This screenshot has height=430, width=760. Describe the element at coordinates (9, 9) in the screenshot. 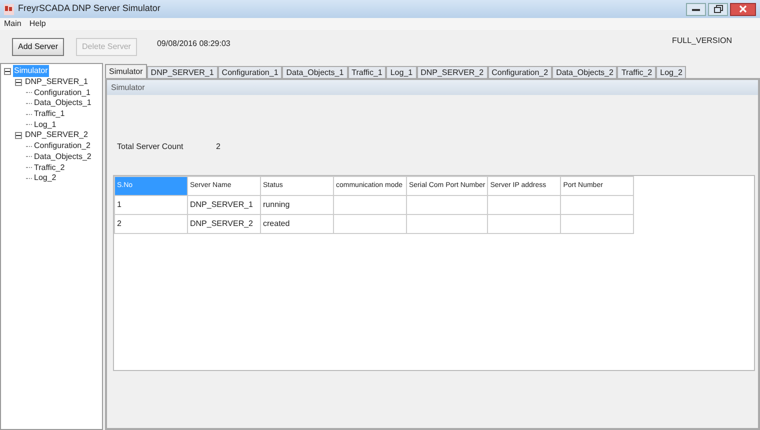

I see `app-icon` at that location.